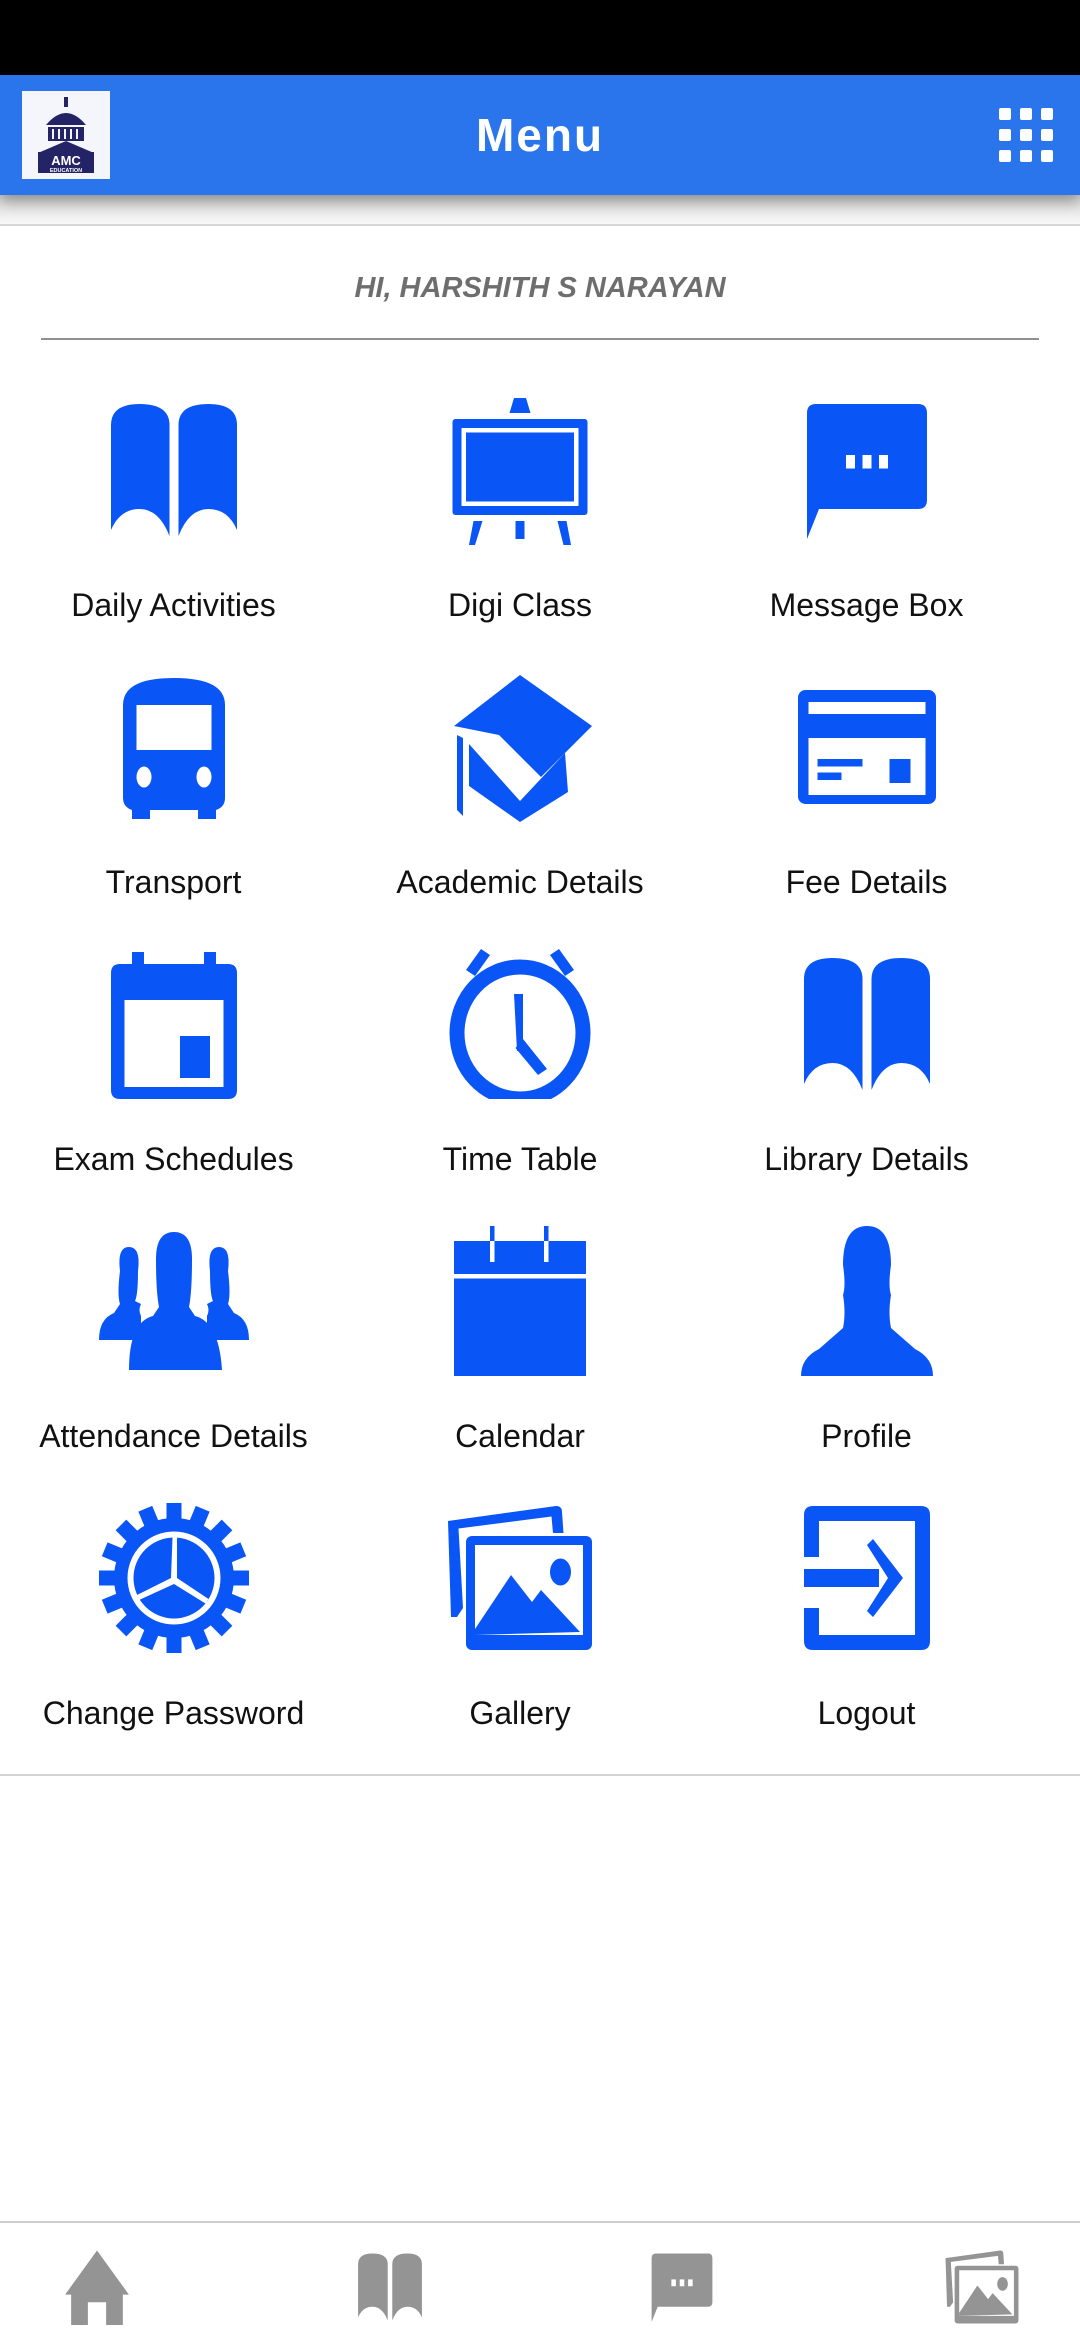 The height and width of the screenshot is (2340, 1080). I want to click on bottom-navigation, so click(540, 2280).